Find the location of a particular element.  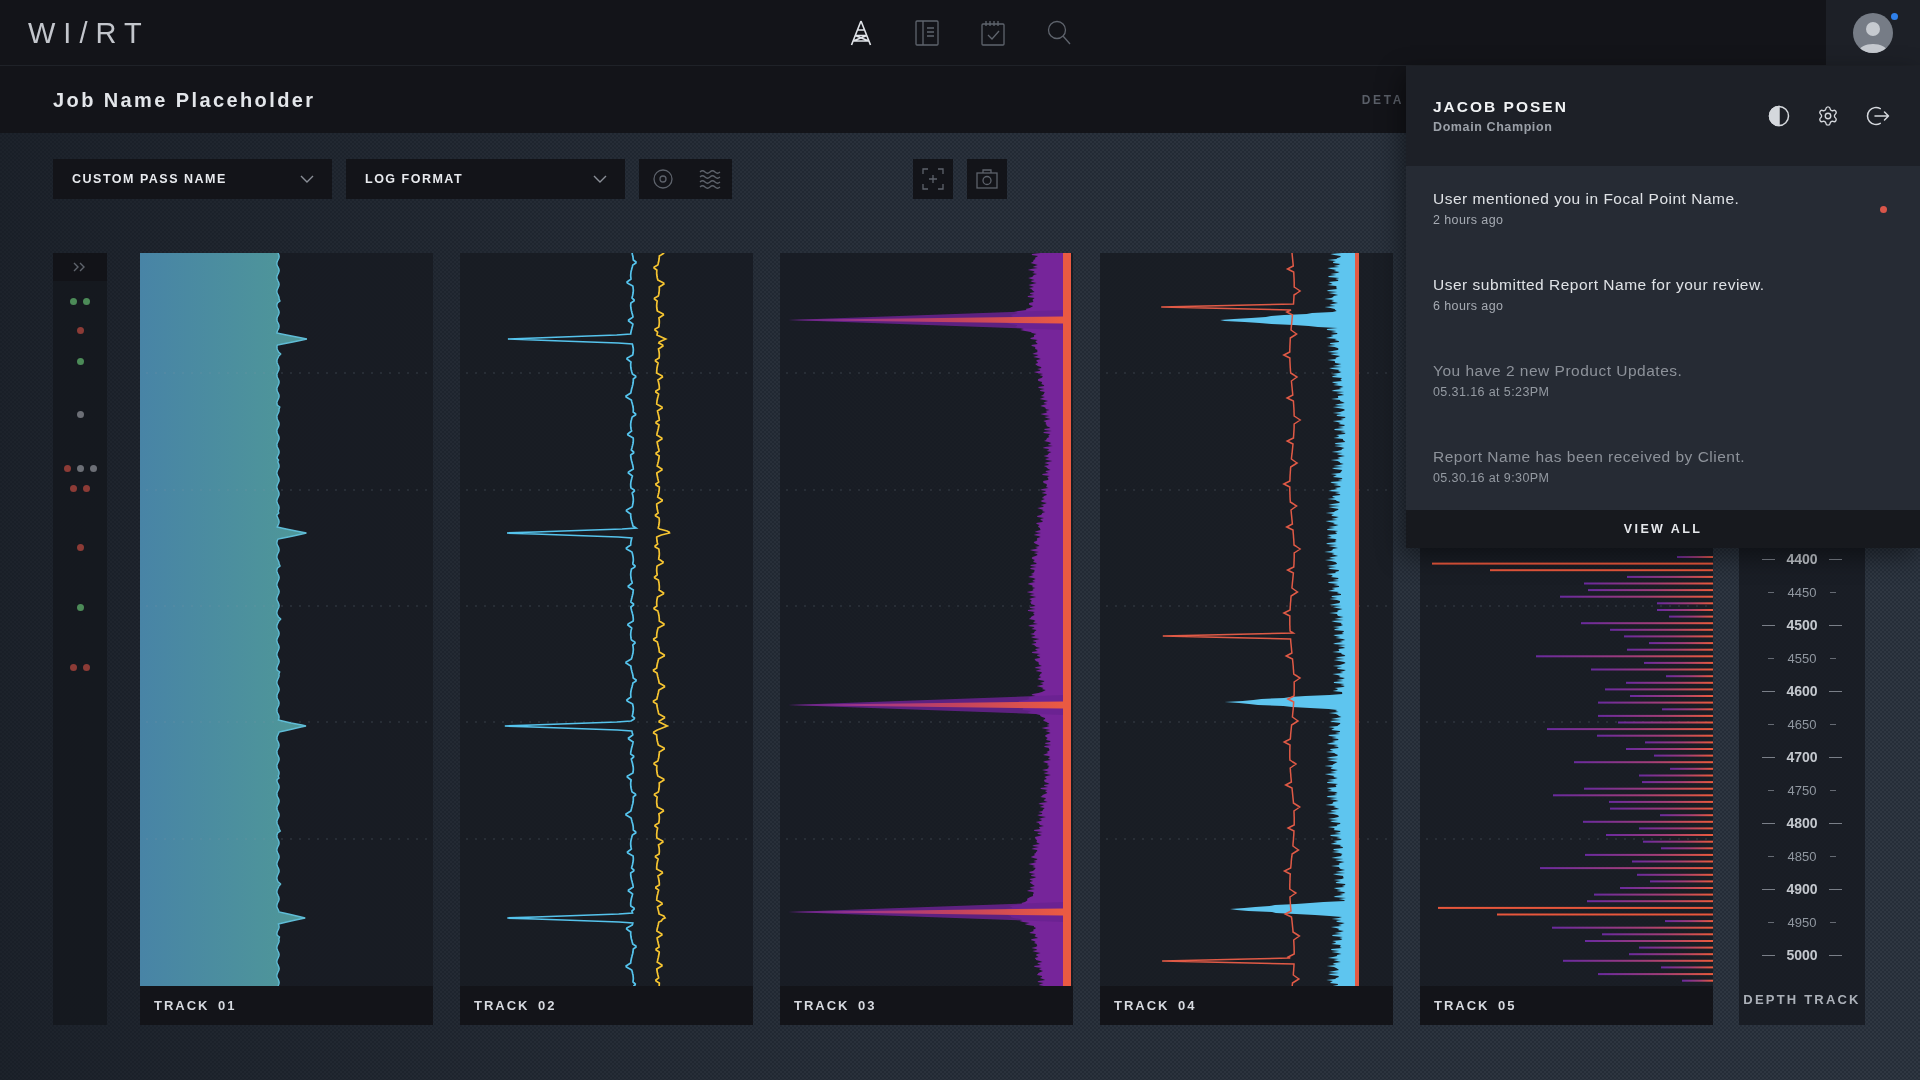

depth-label: 4850 is located at coordinates (1802, 856).